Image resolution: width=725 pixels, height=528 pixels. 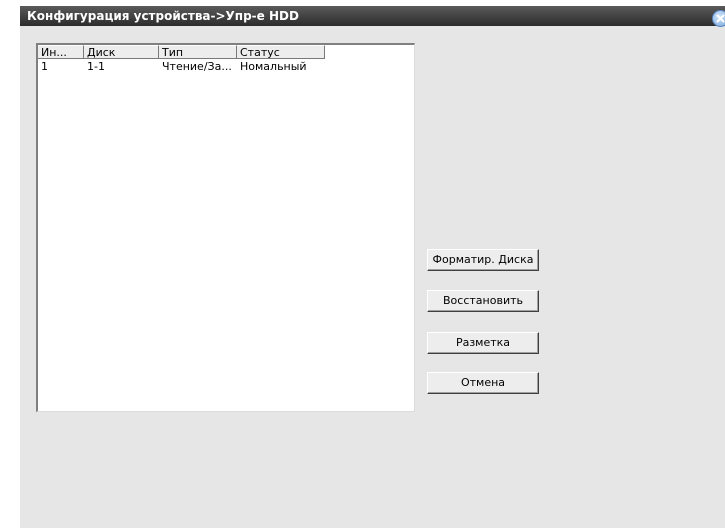 I want to click on disk-list-header: Ин... Диск Тип Статус, so click(x=226, y=53).